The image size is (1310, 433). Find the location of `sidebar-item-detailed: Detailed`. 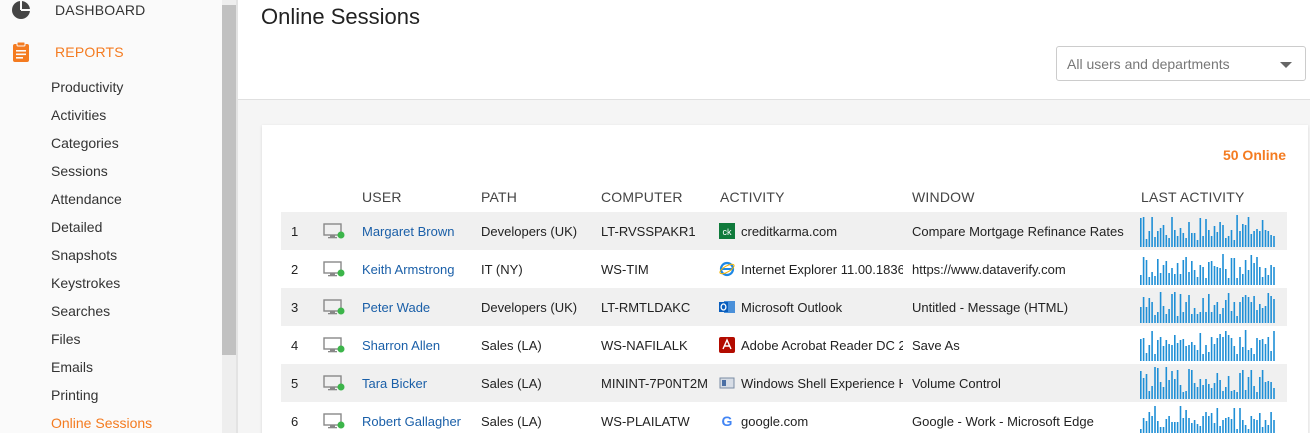

sidebar-item-detailed: Detailed is located at coordinates (111, 227).